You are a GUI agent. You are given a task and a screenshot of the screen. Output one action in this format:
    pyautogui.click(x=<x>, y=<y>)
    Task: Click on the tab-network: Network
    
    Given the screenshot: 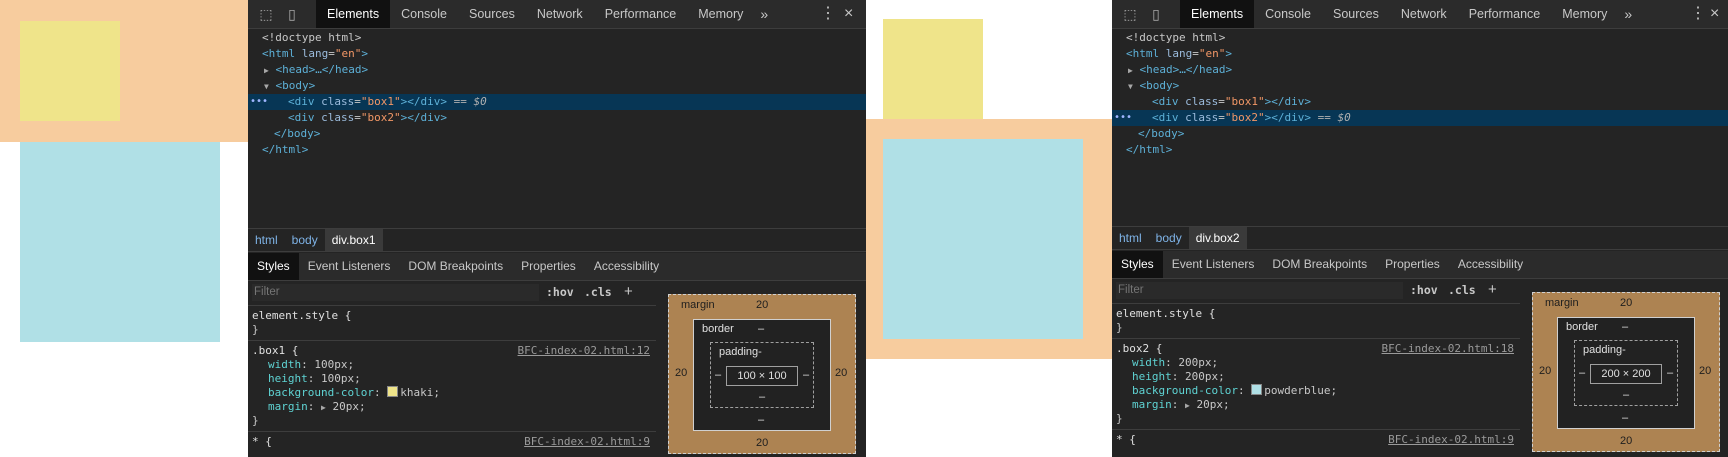 What is the action you would take?
    pyautogui.click(x=560, y=14)
    